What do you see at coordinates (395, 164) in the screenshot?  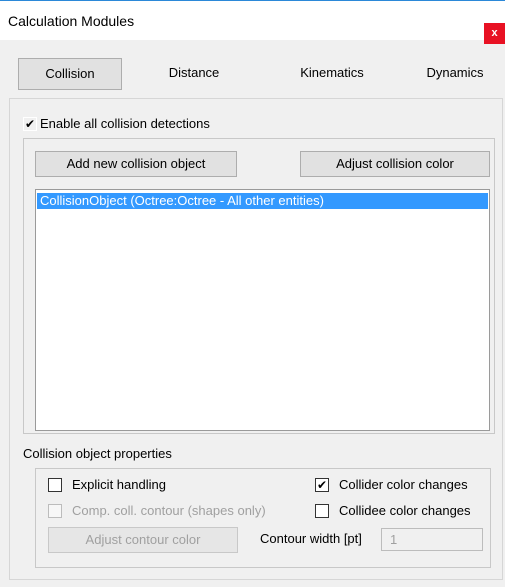 I see `adjust-collision-color-button: Adjust collision color` at bounding box center [395, 164].